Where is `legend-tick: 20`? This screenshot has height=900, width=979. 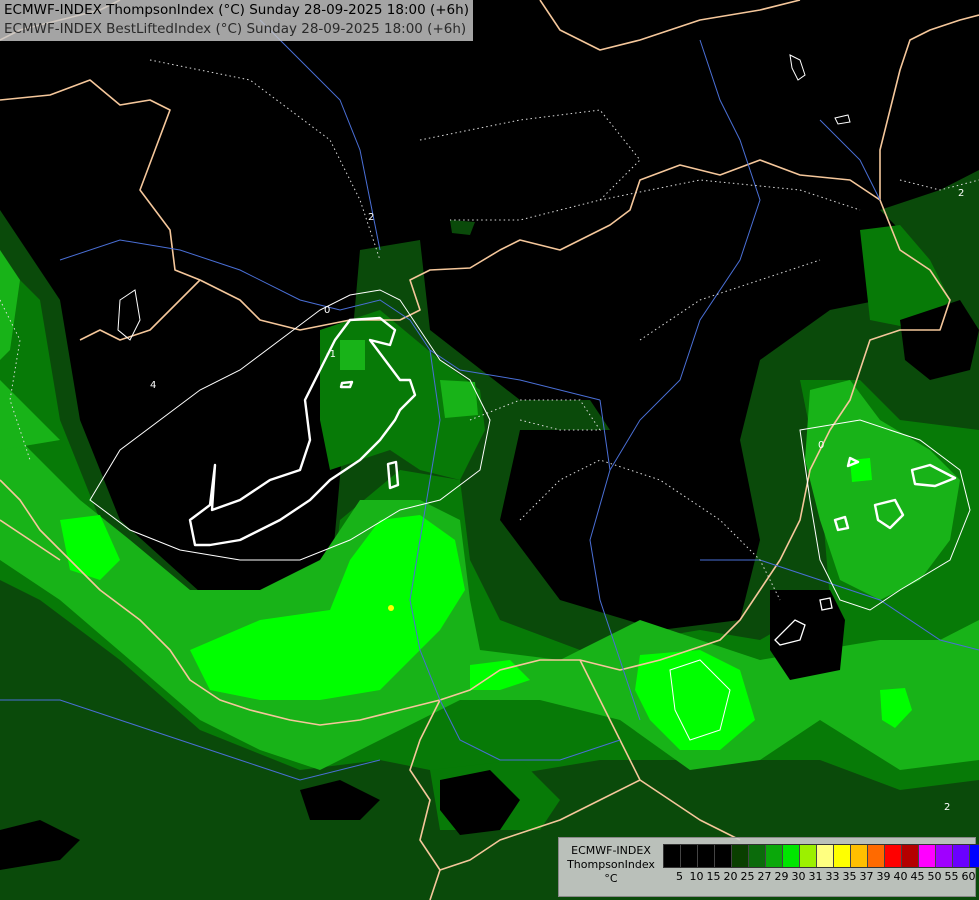
legend-tick: 20 is located at coordinates (730, 876).